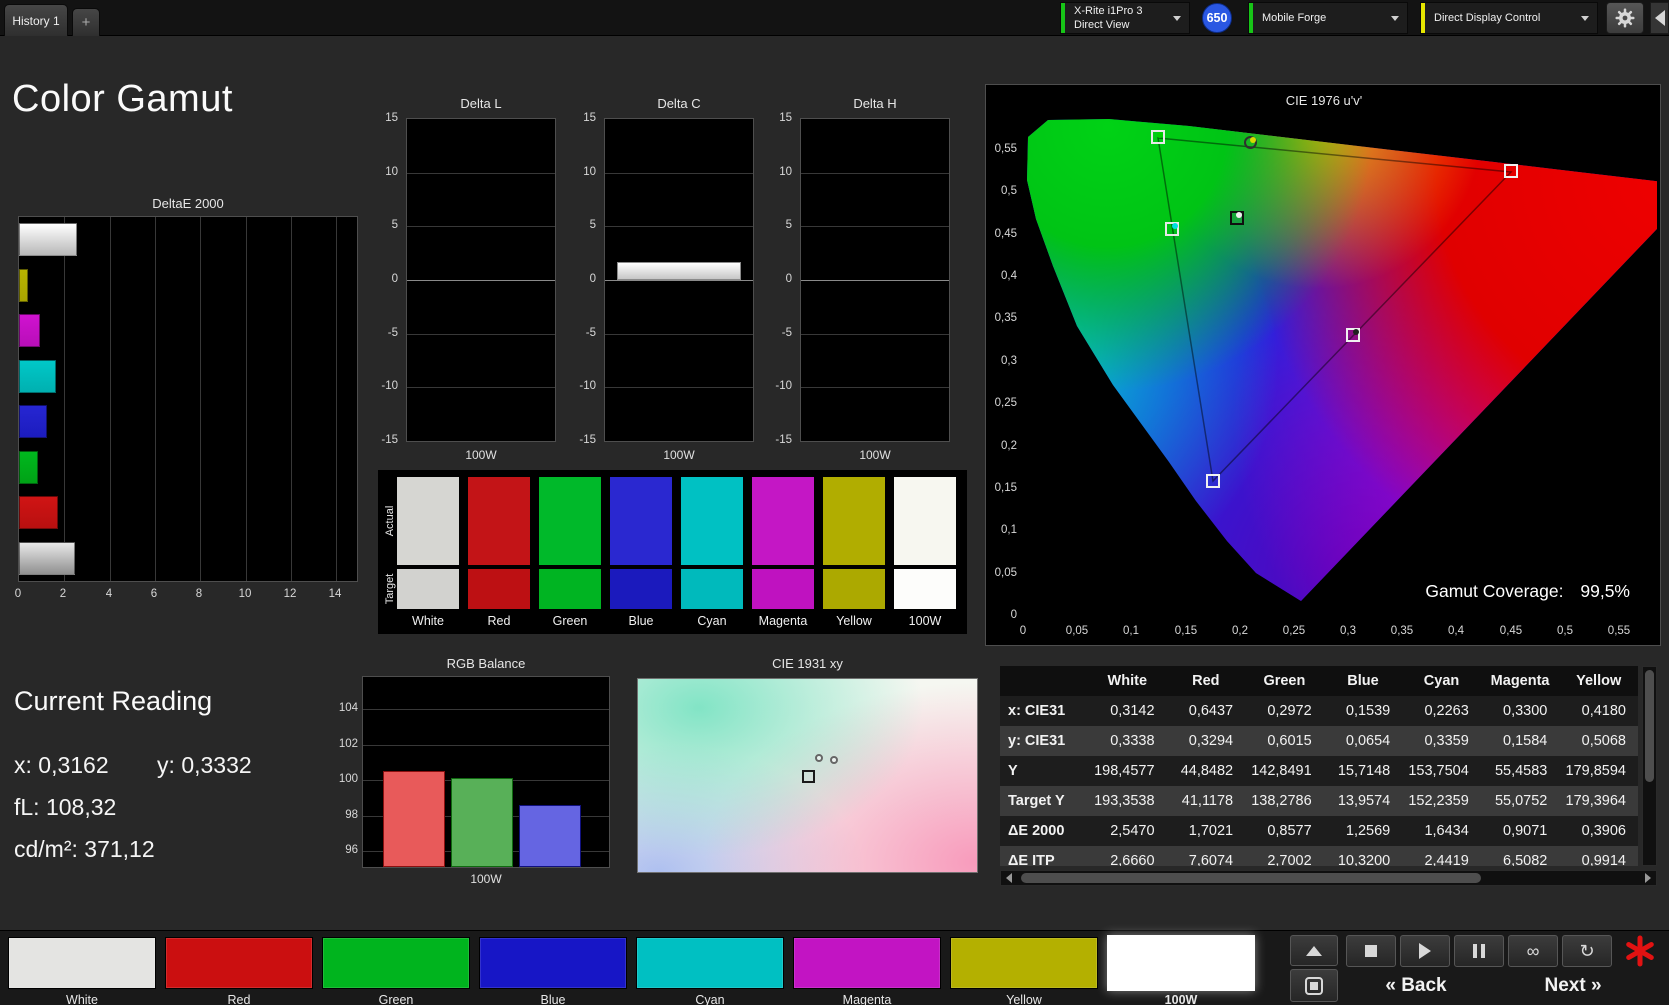  I want to click on column-header-cyan: Cyan, so click(1441, 681).